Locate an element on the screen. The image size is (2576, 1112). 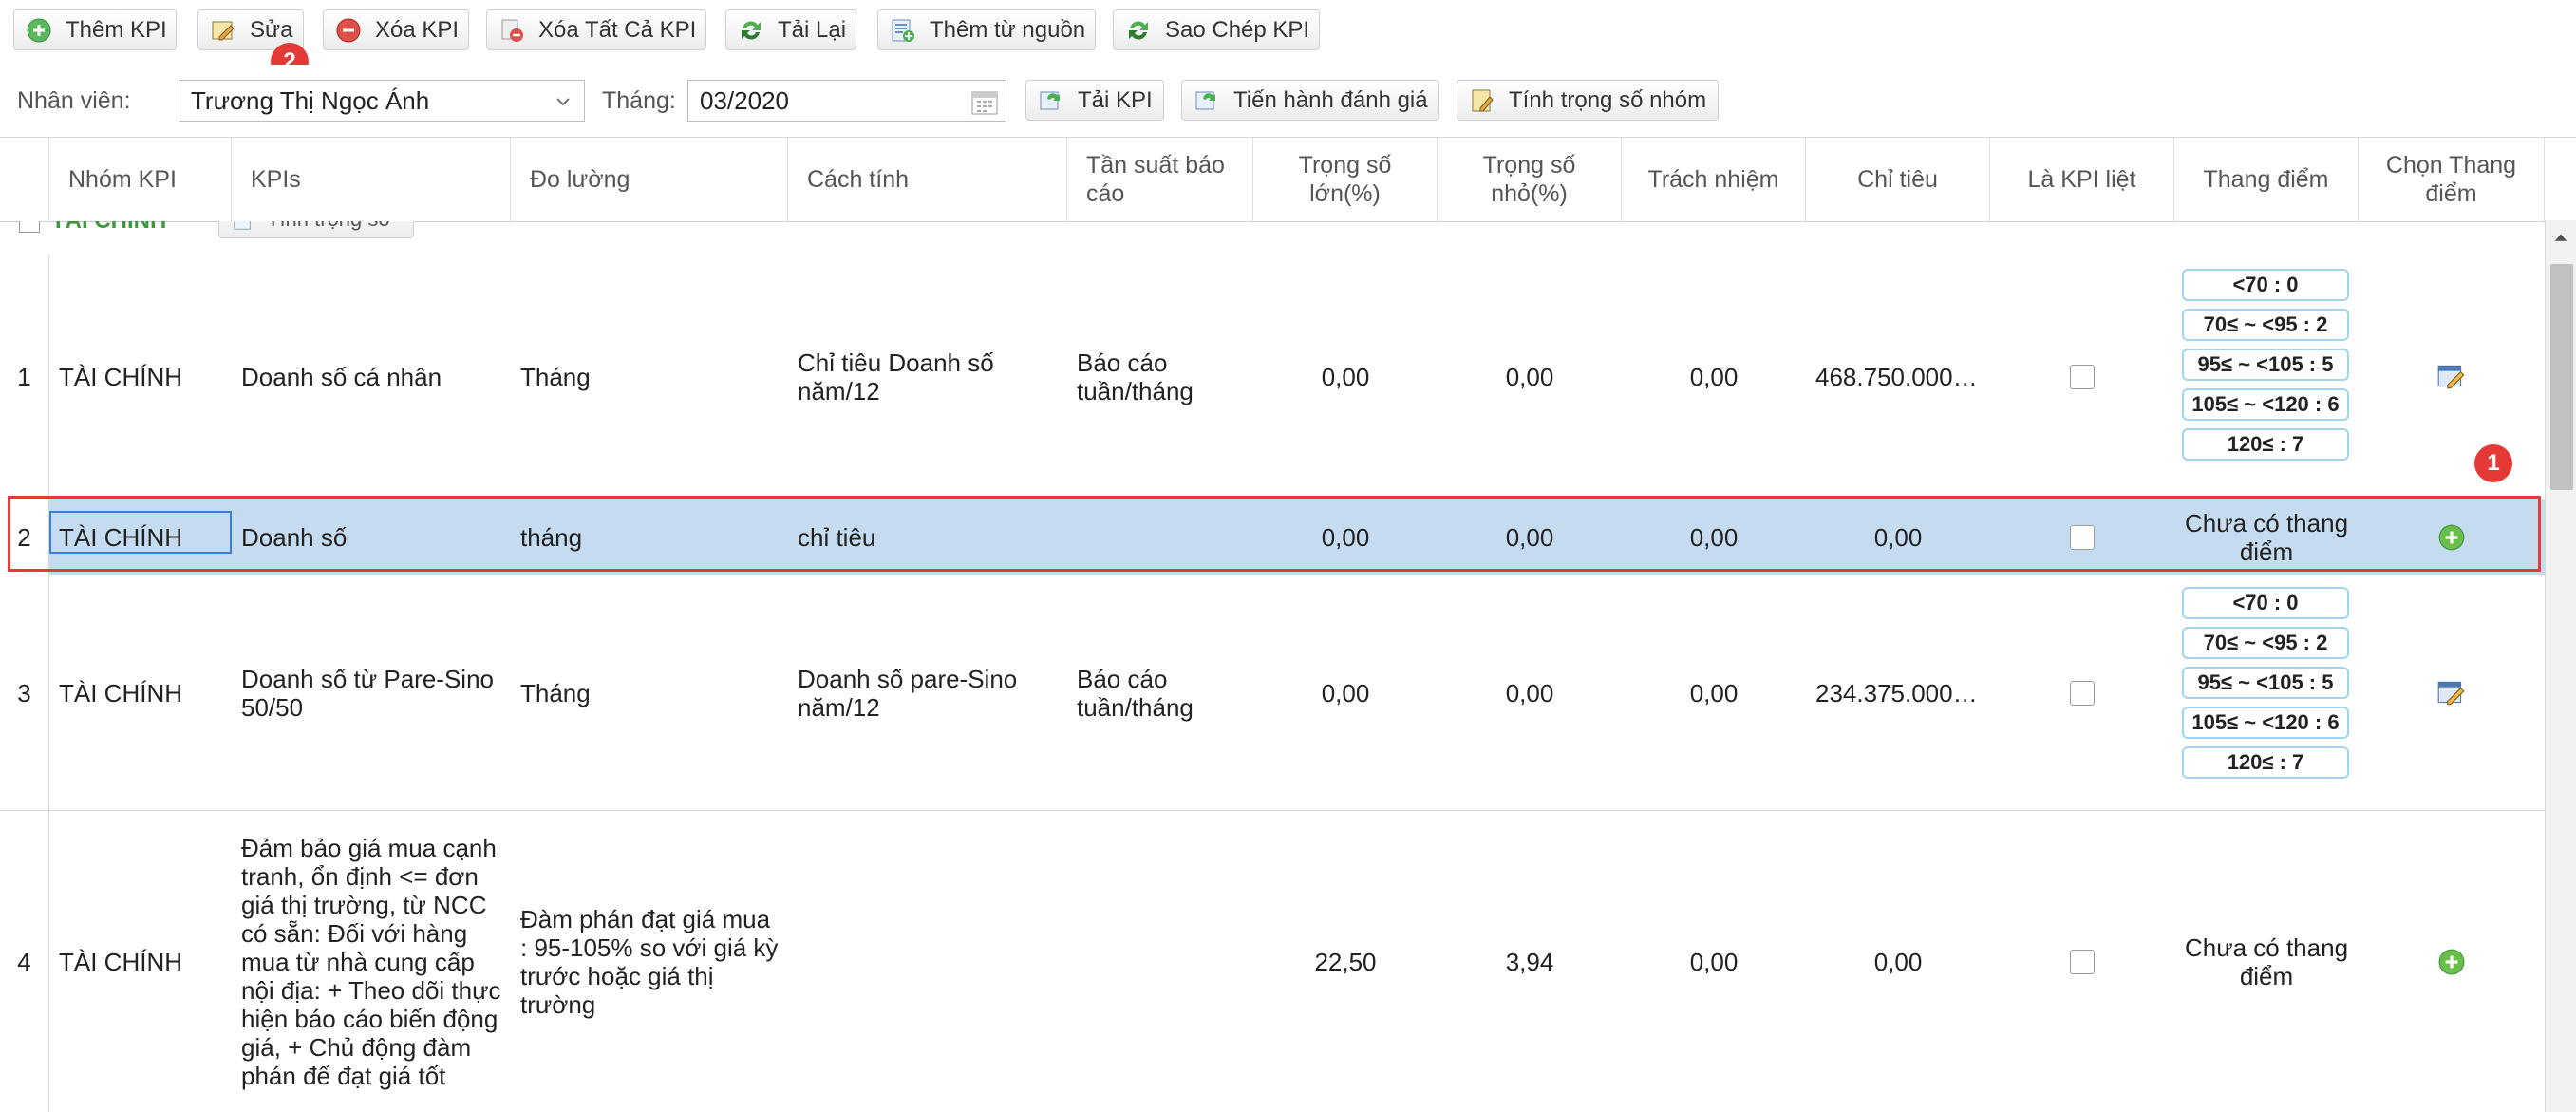
calendar-icon is located at coordinates (984, 101).